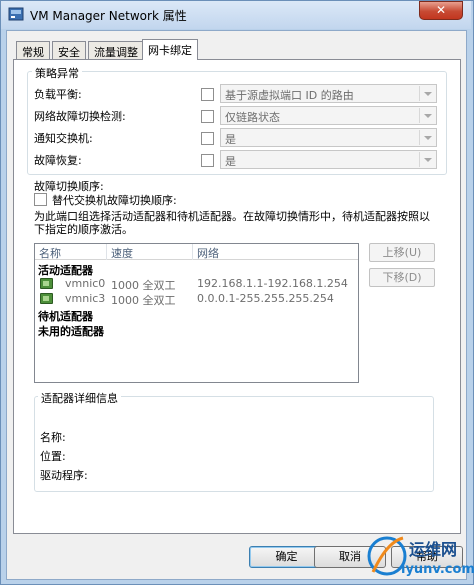 Image resolution: width=474 pixels, height=585 pixels. Describe the element at coordinates (234, 444) in the screenshot. I see `adapter-details-group` at that location.